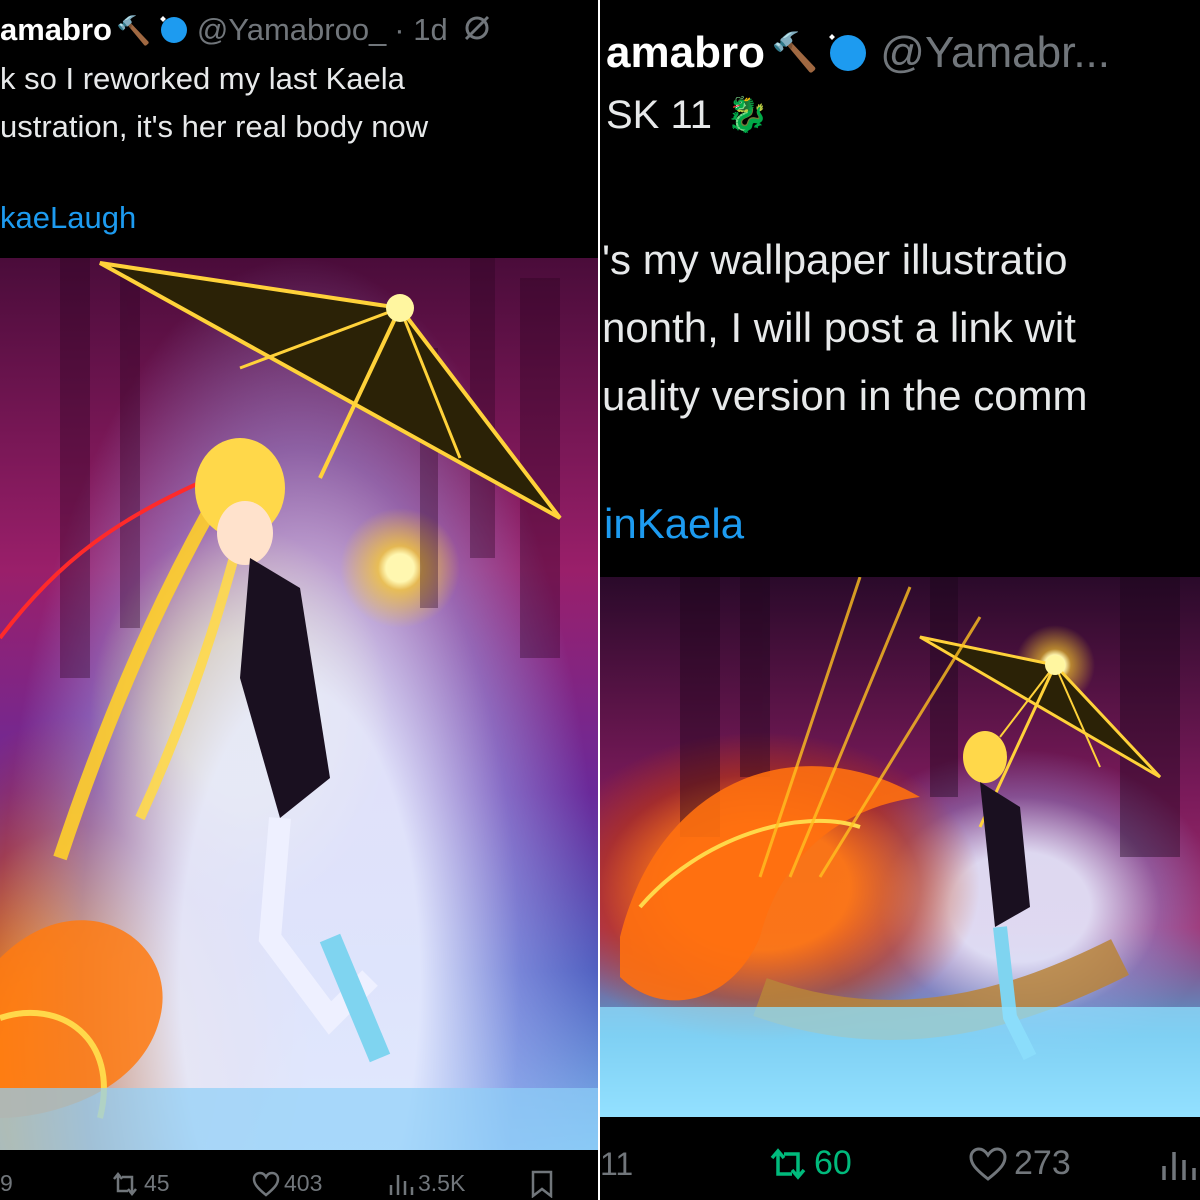  I want to click on action-bar: 9 45 403 3.5K, so click(300, 1185).